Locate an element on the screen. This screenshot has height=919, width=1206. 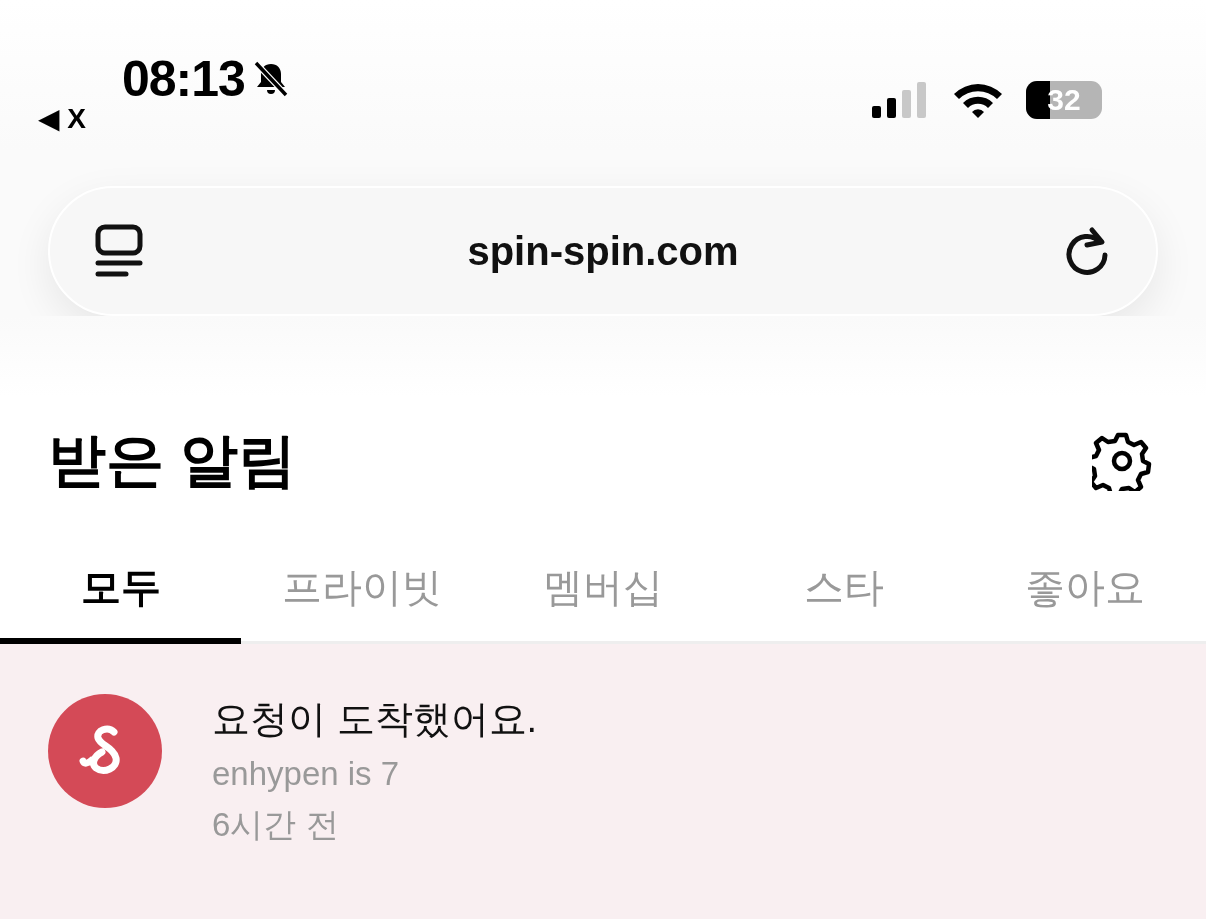
address-bar: spin-spin.com is located at coordinates (603, 251).